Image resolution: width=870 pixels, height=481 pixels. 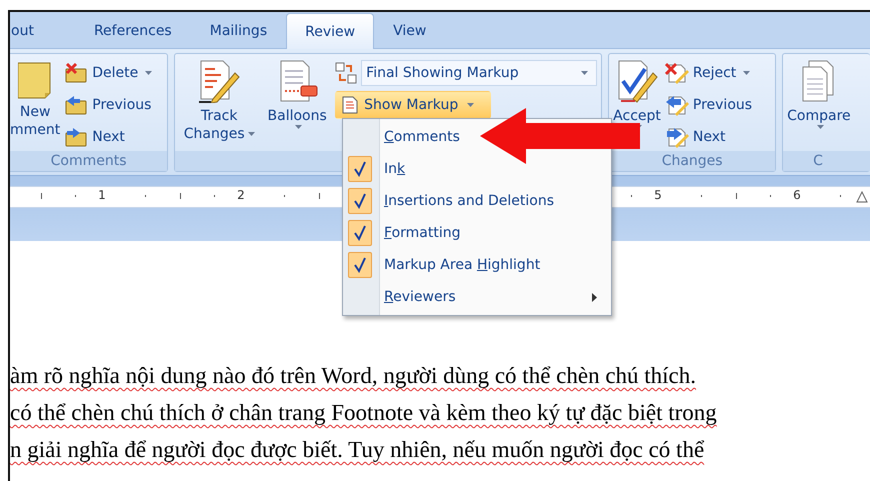 What do you see at coordinates (354, 376) in the screenshot?
I see `document-text-line: àm rõ nghĩa nội dung nào đó trên Word, người dùng có thể chèn chú thích.` at bounding box center [354, 376].